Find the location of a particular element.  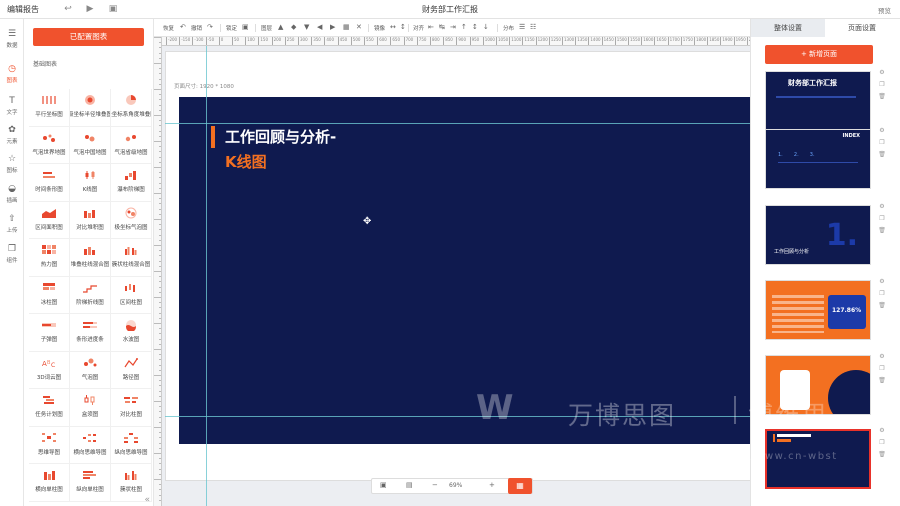

chart-tile: A B C 3D词云图 is located at coordinates (49, 370).